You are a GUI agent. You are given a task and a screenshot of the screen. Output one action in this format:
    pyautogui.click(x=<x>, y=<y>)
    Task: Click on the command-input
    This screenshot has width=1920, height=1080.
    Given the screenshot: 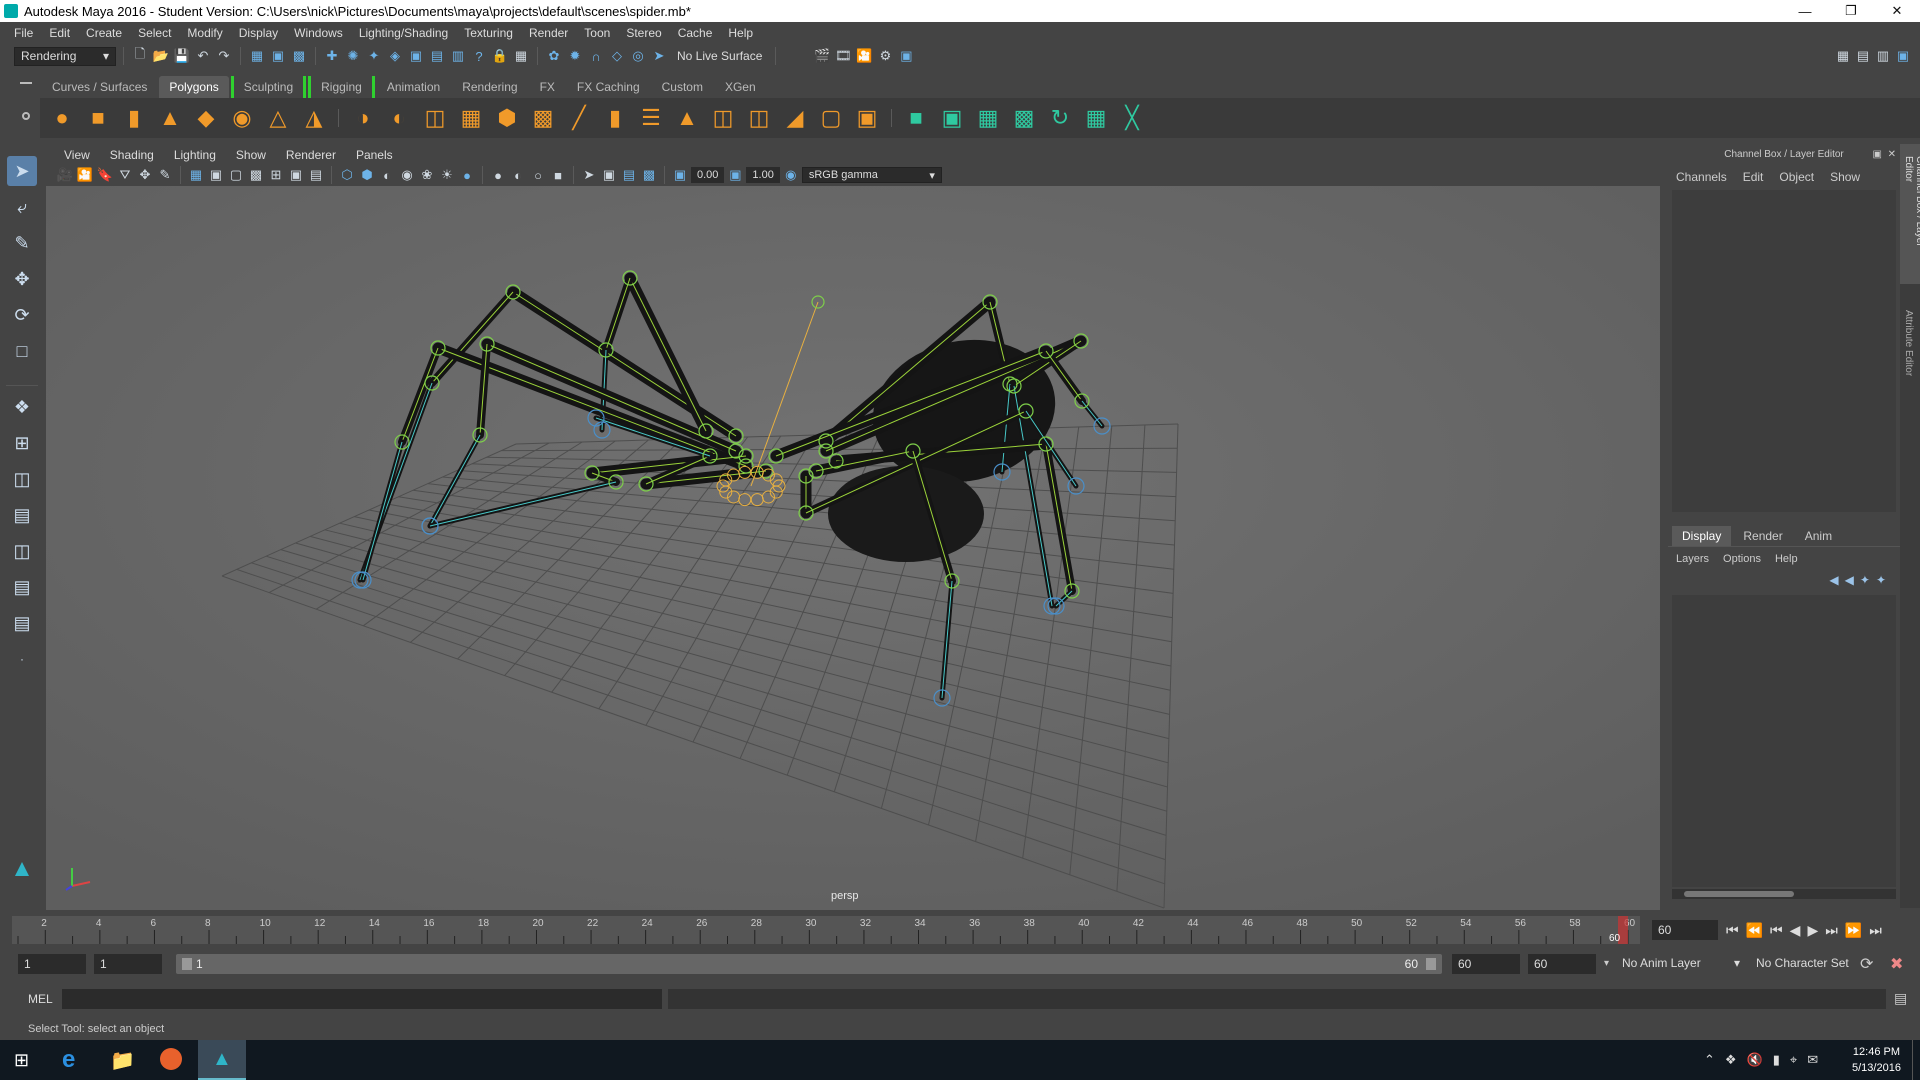 What is the action you would take?
    pyautogui.click(x=362, y=999)
    